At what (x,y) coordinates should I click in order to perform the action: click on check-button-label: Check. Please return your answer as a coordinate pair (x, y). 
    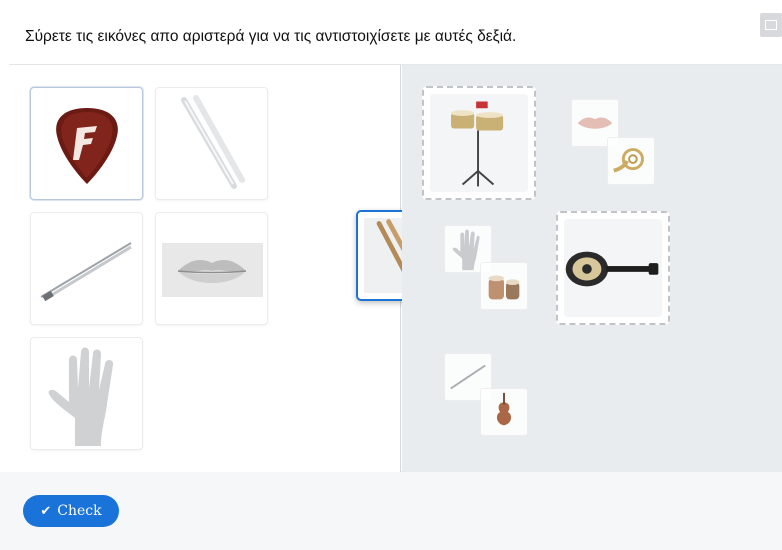
    Looking at the image, I should click on (79, 511).